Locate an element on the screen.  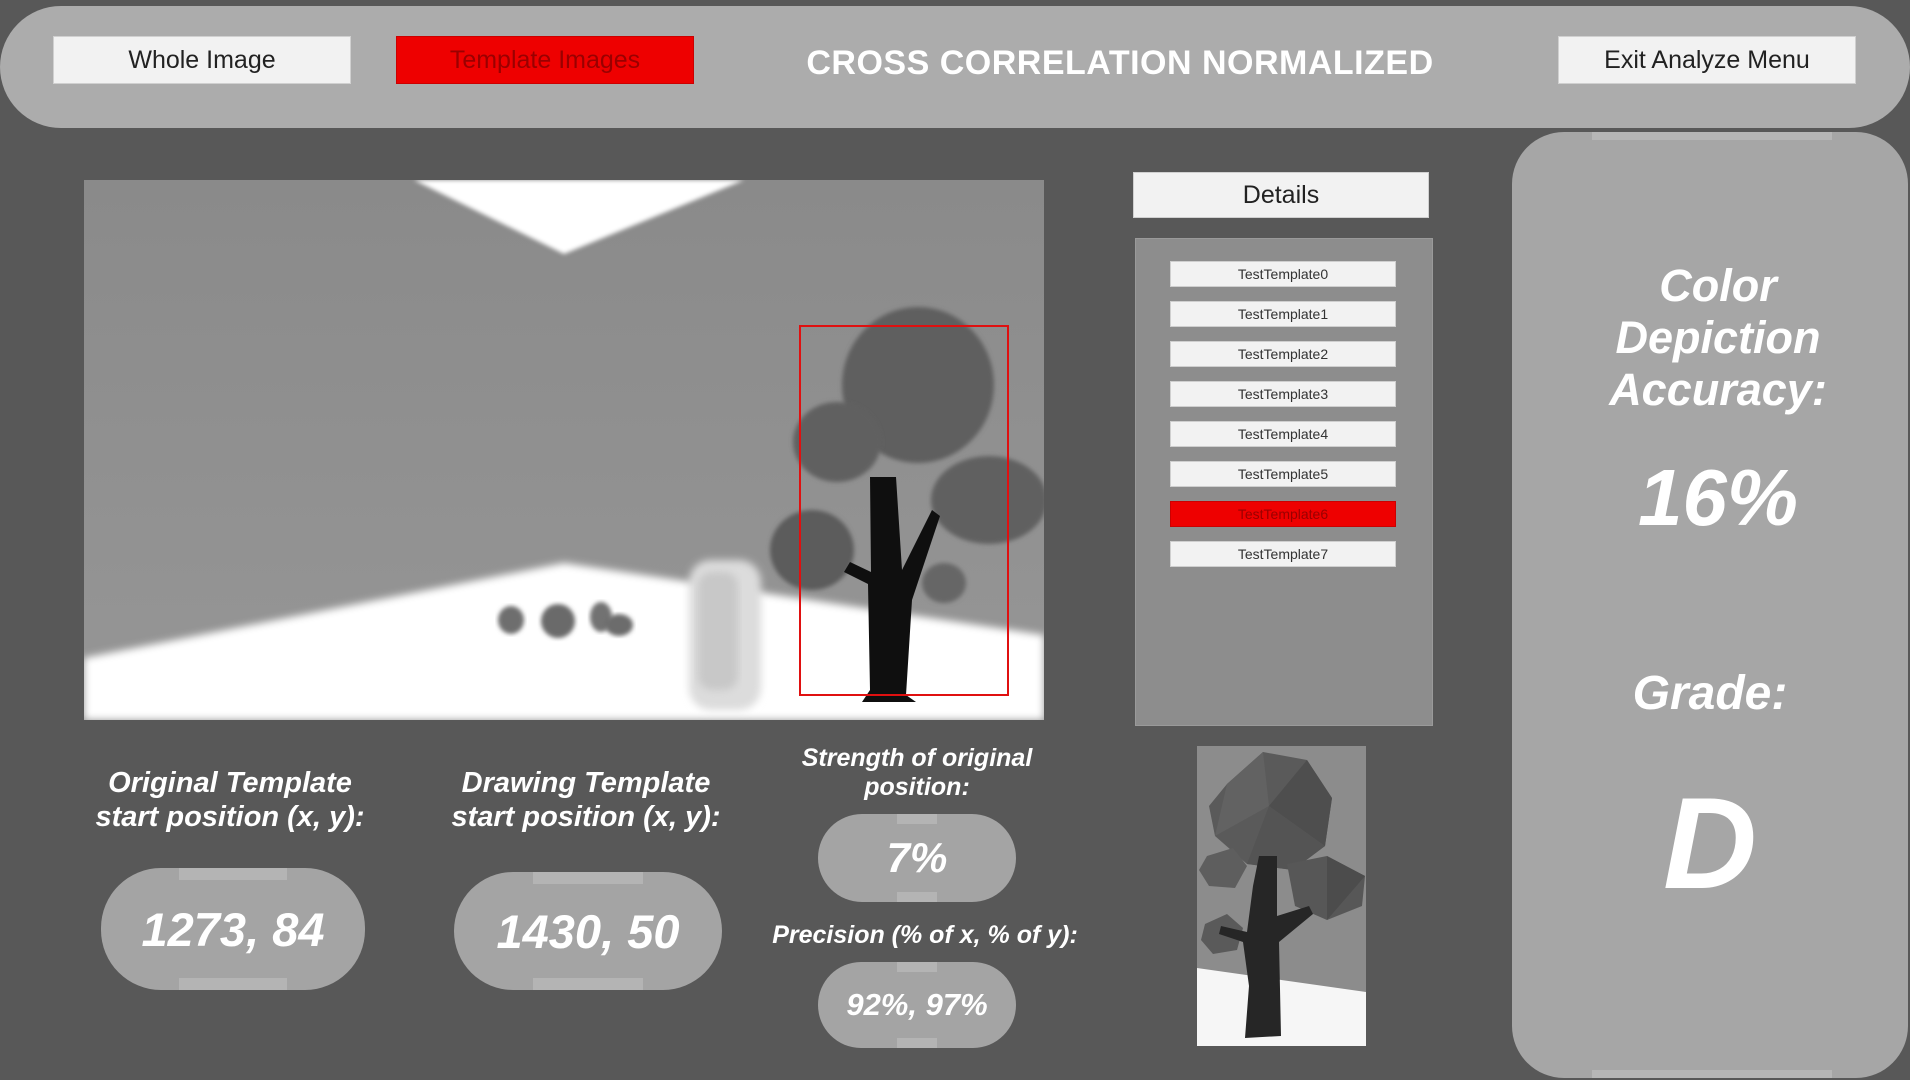
accuracy-label-line1: Color is located at coordinates (1718, 285).